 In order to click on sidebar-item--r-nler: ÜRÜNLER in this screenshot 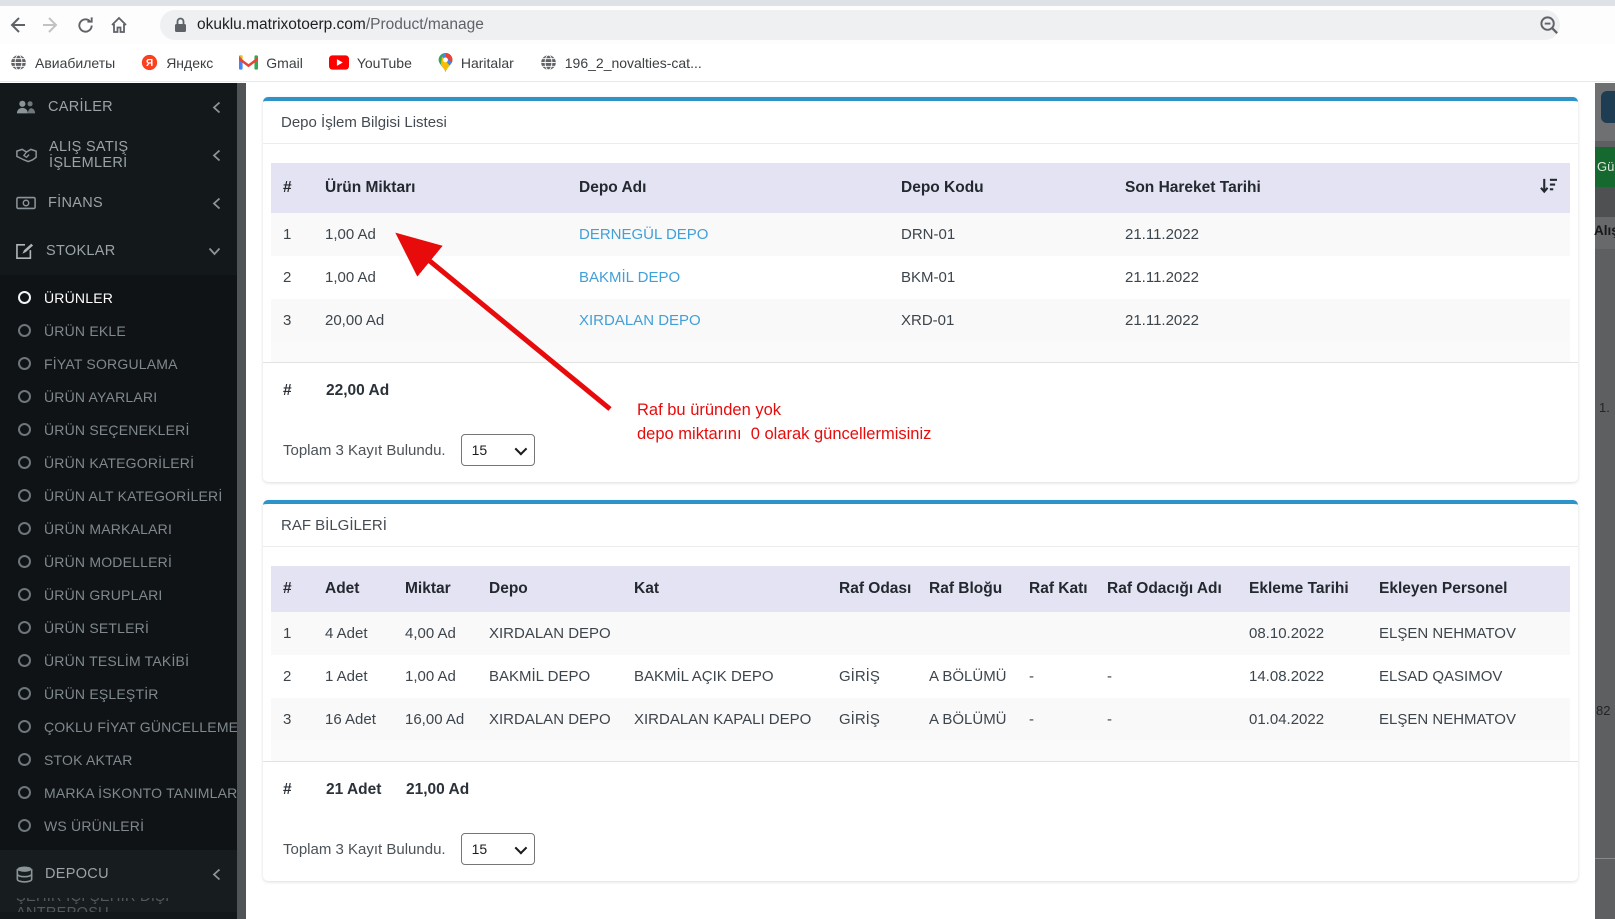, I will do `click(118, 297)`.